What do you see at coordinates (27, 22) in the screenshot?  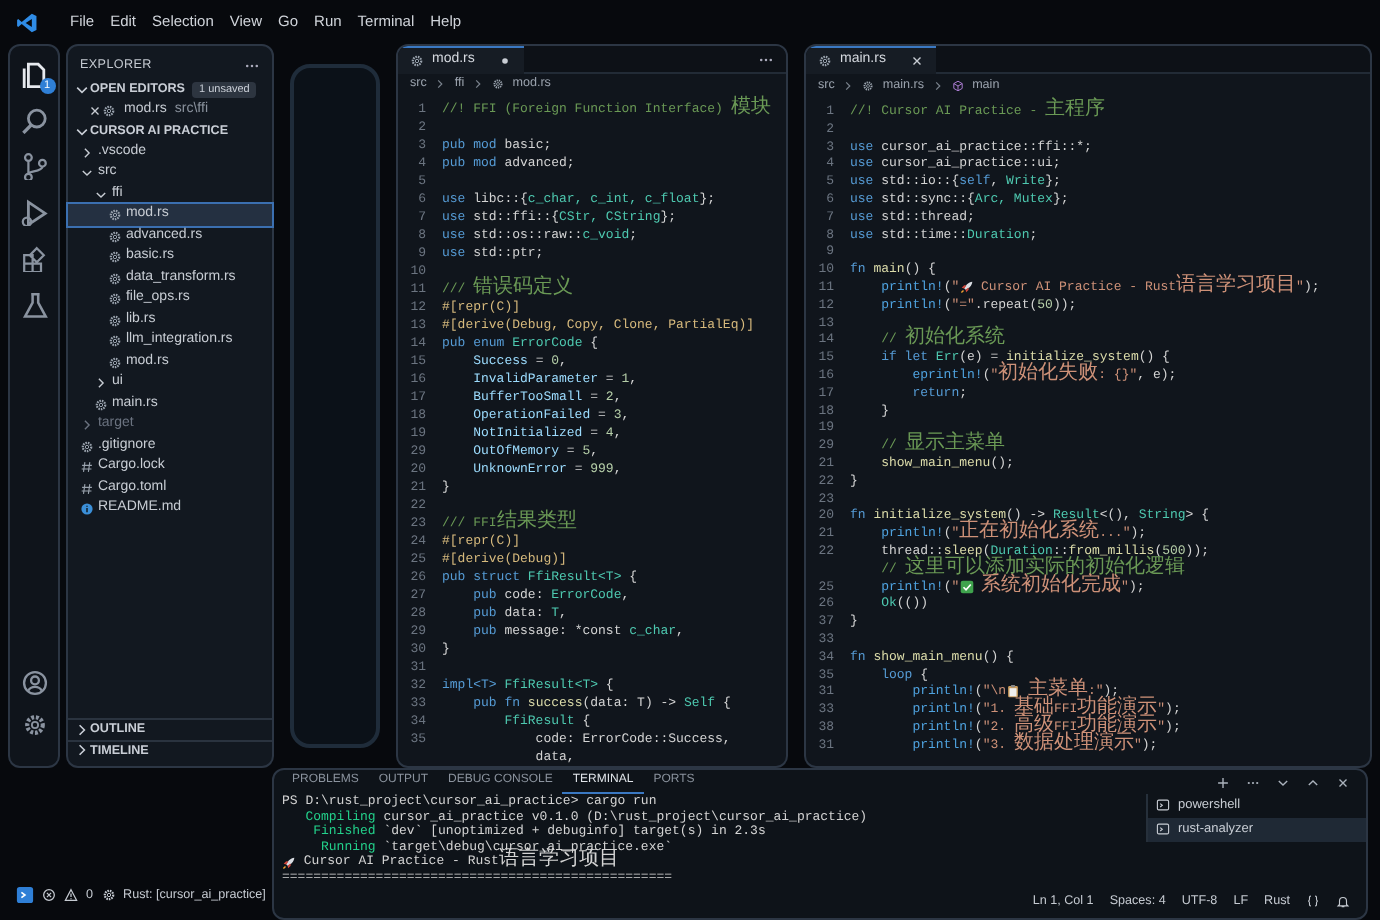 I see `app-logo-icon` at bounding box center [27, 22].